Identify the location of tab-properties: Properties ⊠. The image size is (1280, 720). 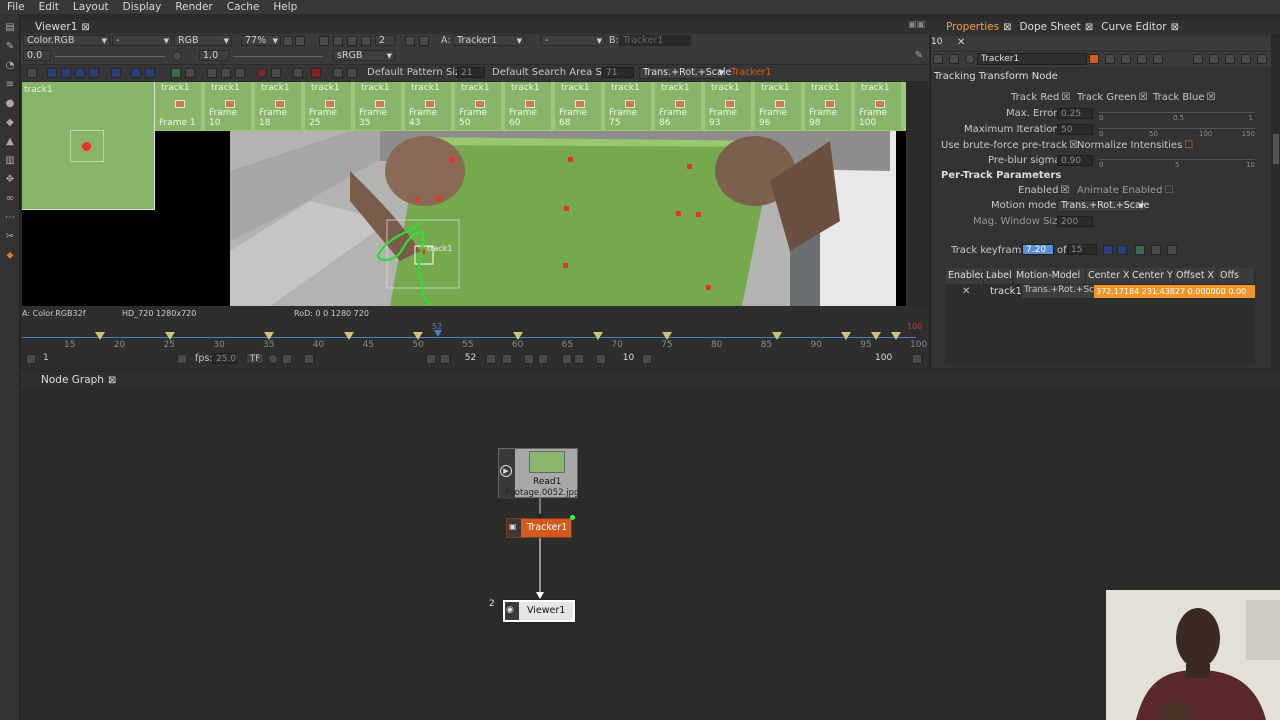
(973, 27).